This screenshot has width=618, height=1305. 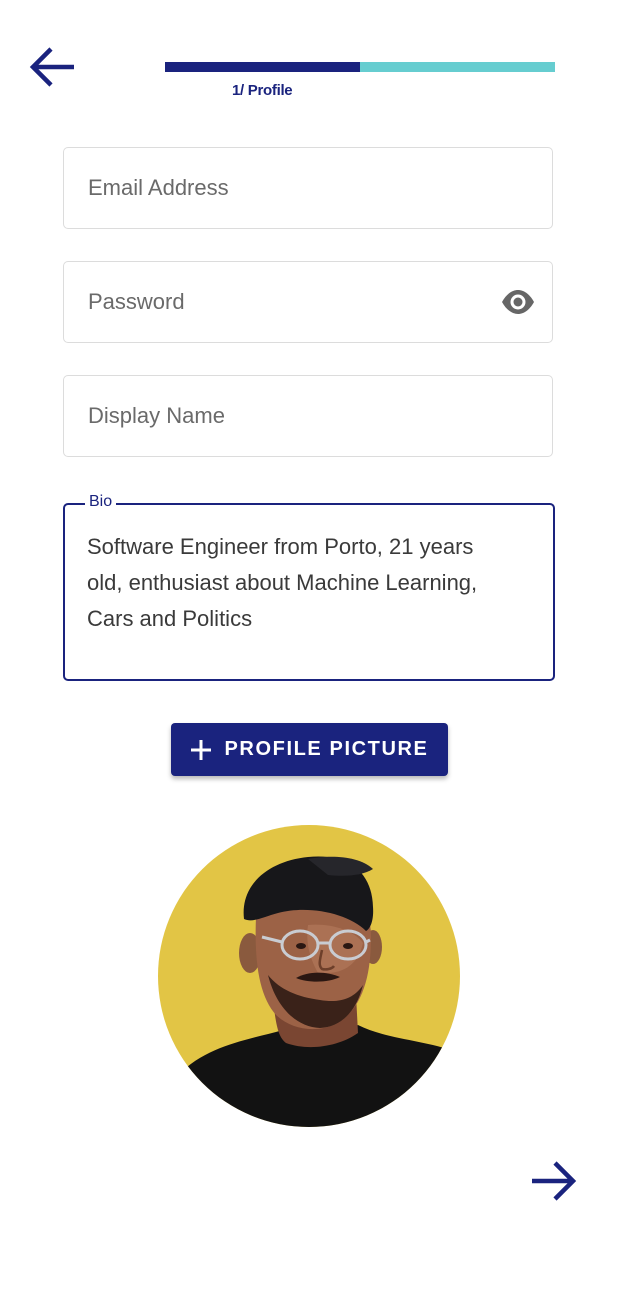 I want to click on password-input, so click(x=308, y=302).